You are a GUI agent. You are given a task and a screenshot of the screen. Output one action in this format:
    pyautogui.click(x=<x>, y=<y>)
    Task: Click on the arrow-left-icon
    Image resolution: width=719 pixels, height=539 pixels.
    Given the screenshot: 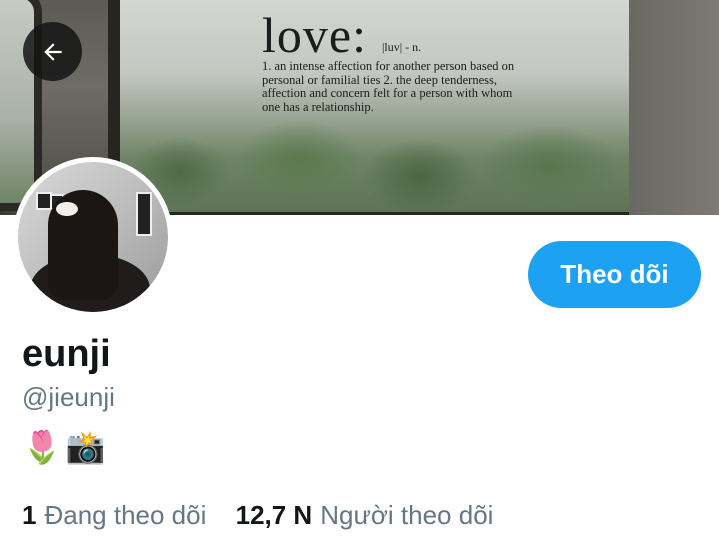 What is the action you would take?
    pyautogui.click(x=52, y=51)
    